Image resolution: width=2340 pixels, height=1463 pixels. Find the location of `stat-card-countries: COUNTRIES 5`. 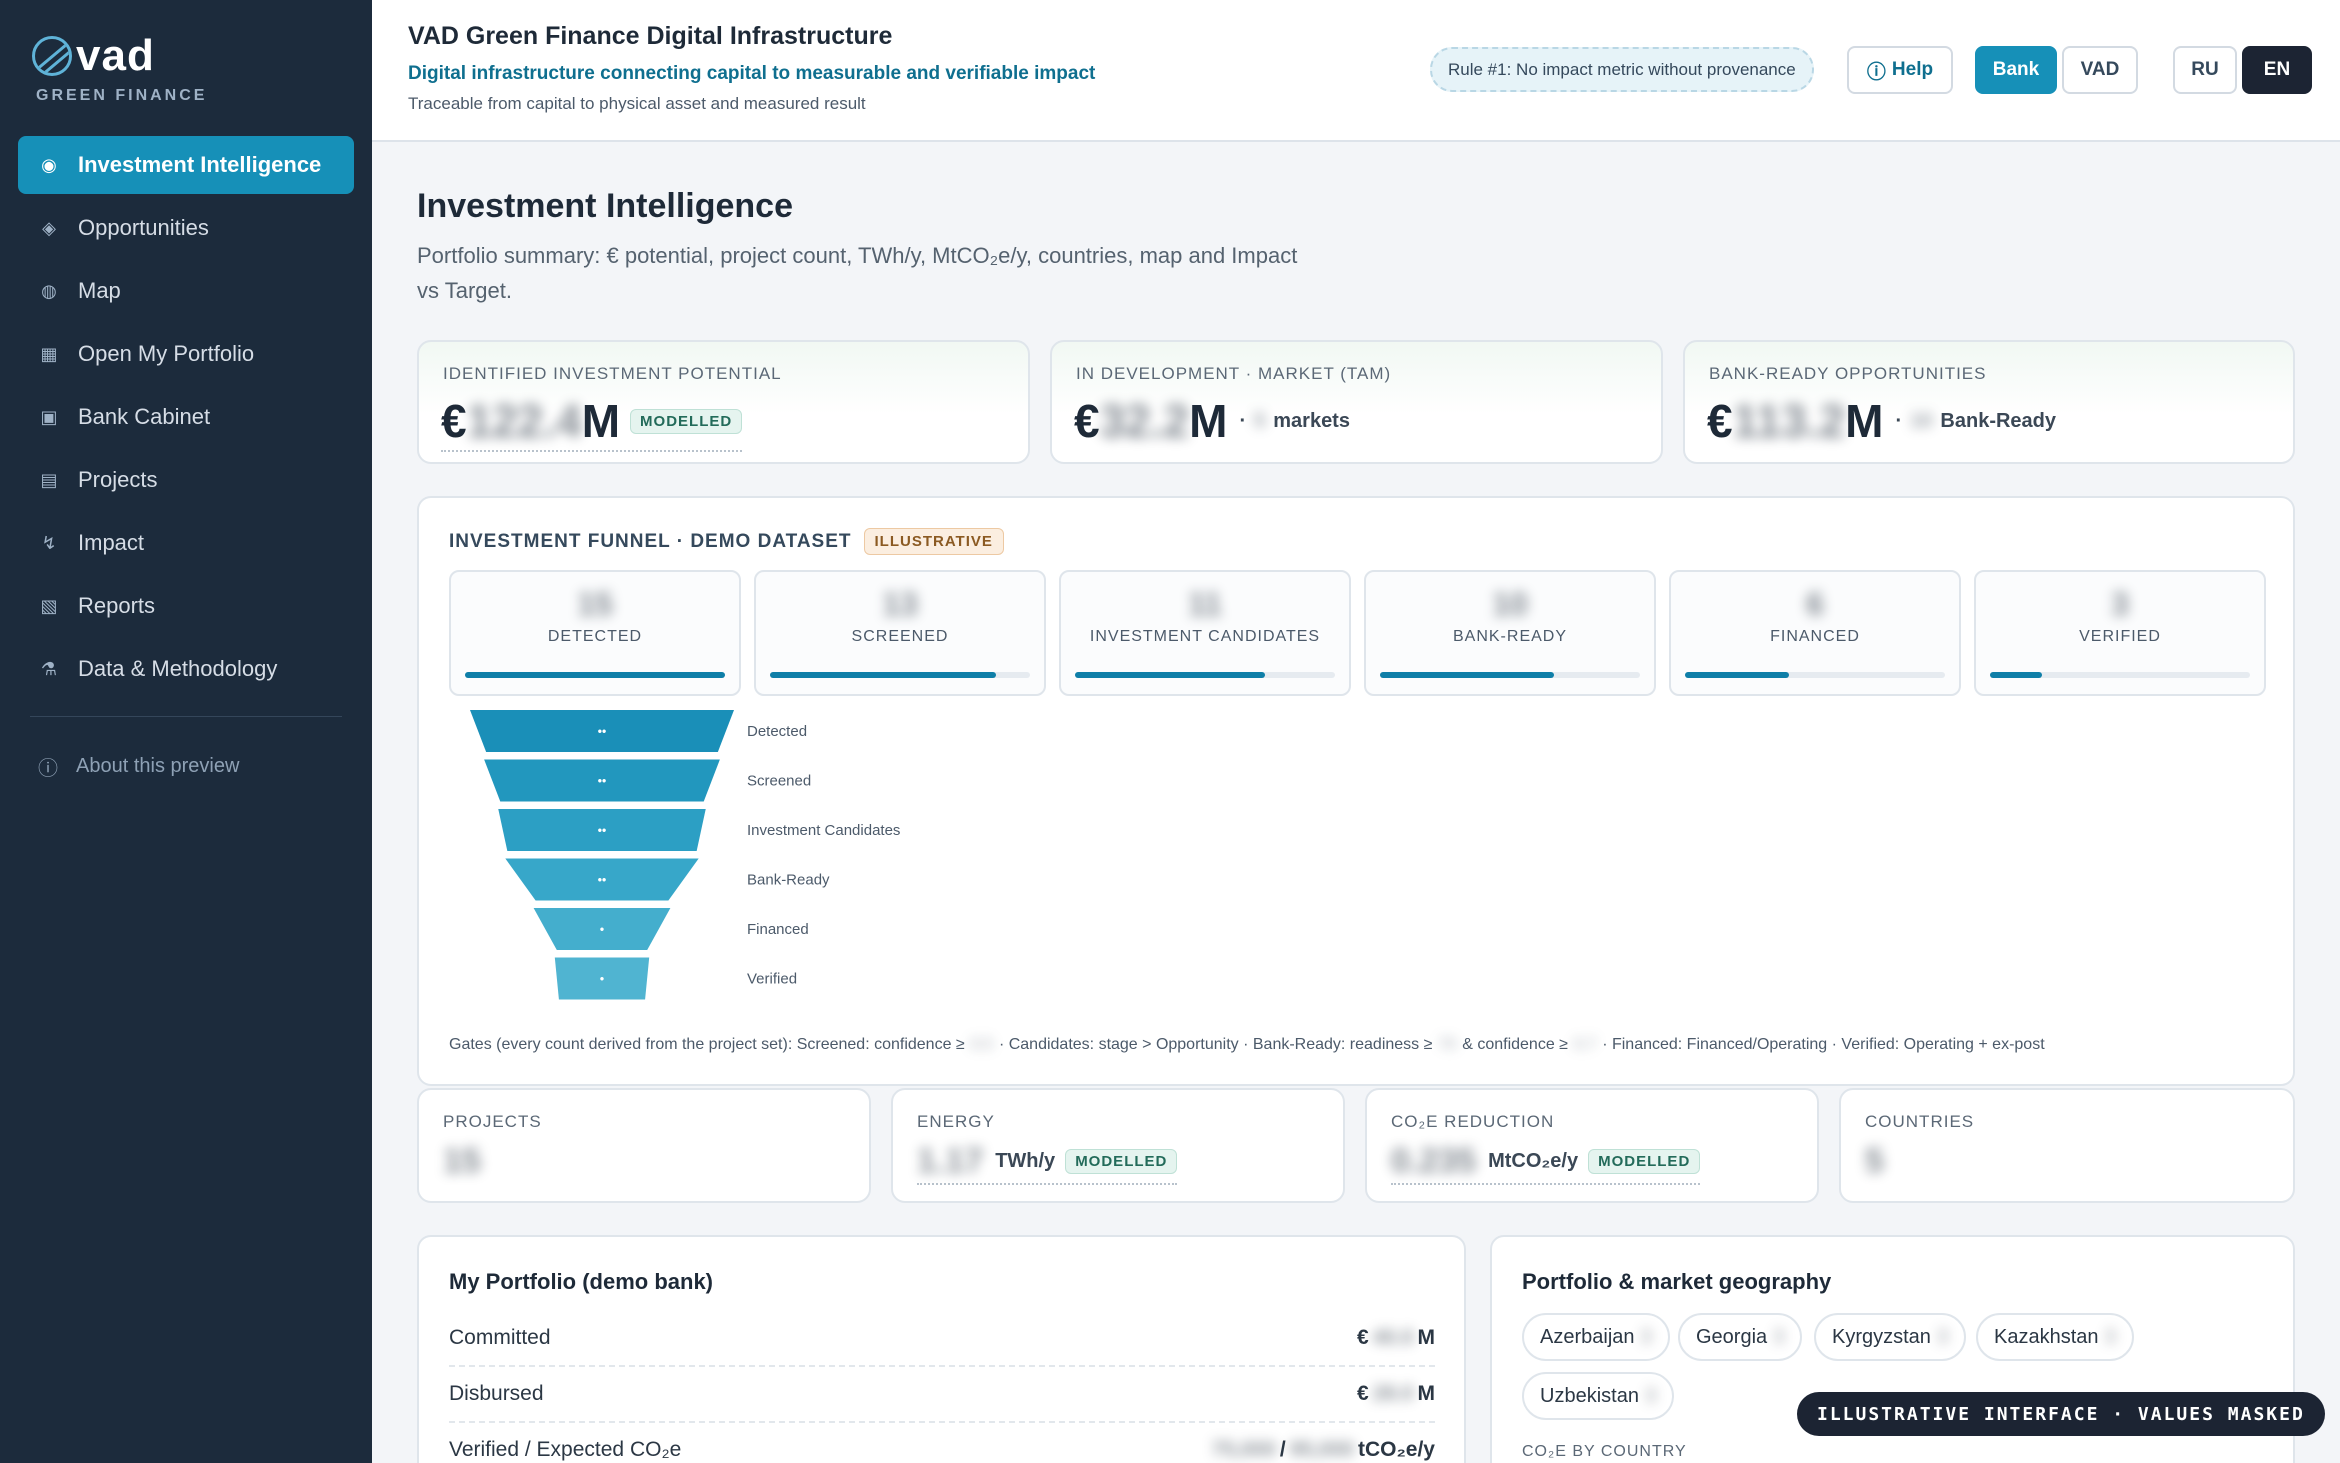

stat-card-countries: COUNTRIES 5 is located at coordinates (2067, 1145).